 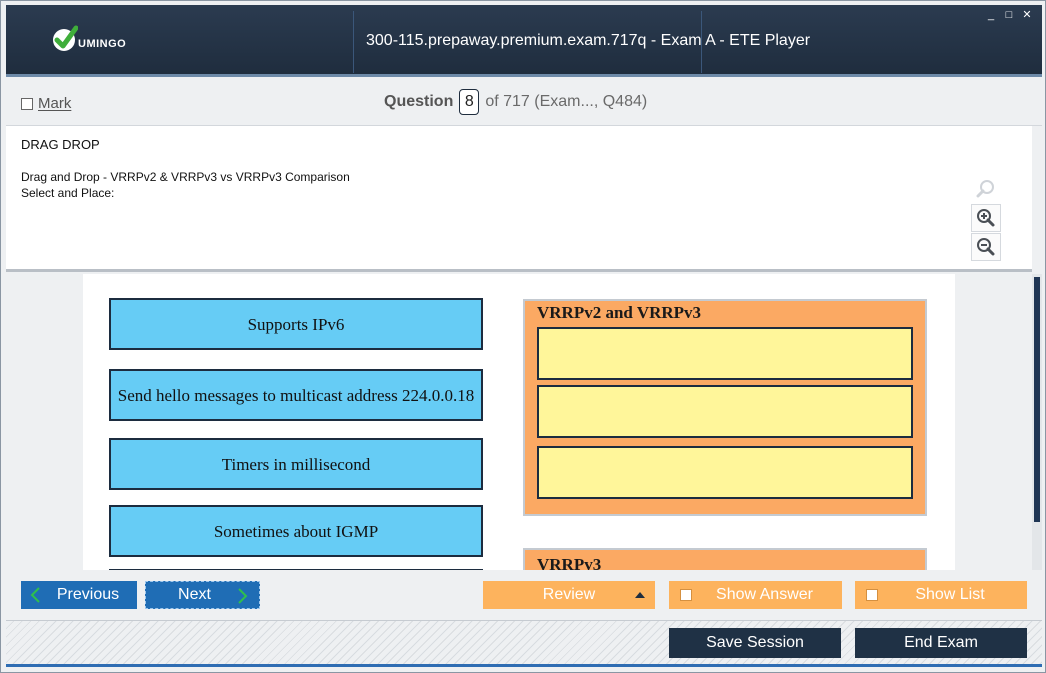 I want to click on question-number-input: 8, so click(x=469, y=102).